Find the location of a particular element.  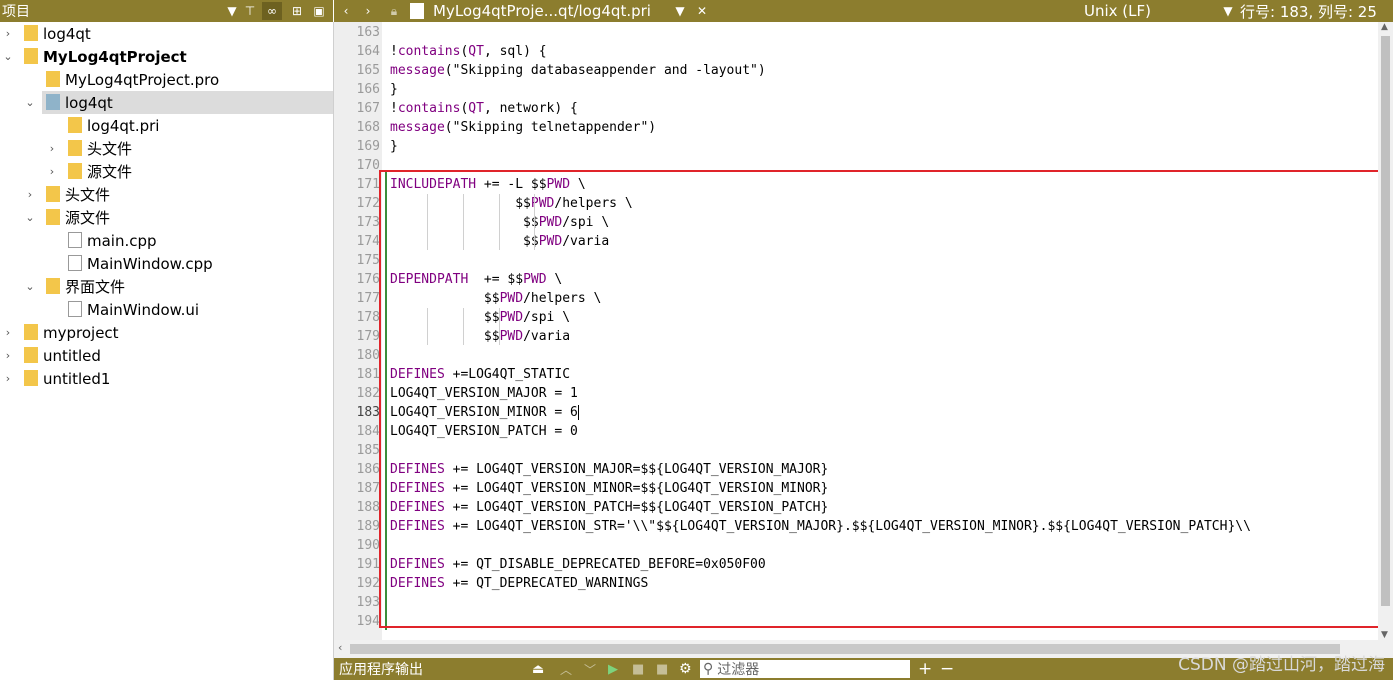

forward-icon: › is located at coordinates (368, 11).